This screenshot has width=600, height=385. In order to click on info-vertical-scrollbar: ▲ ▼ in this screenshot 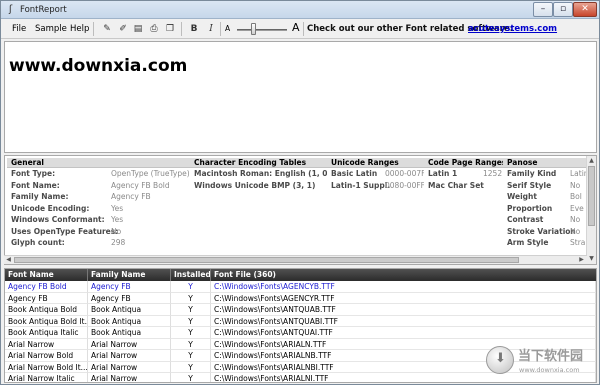, I will do `click(591, 210)`.